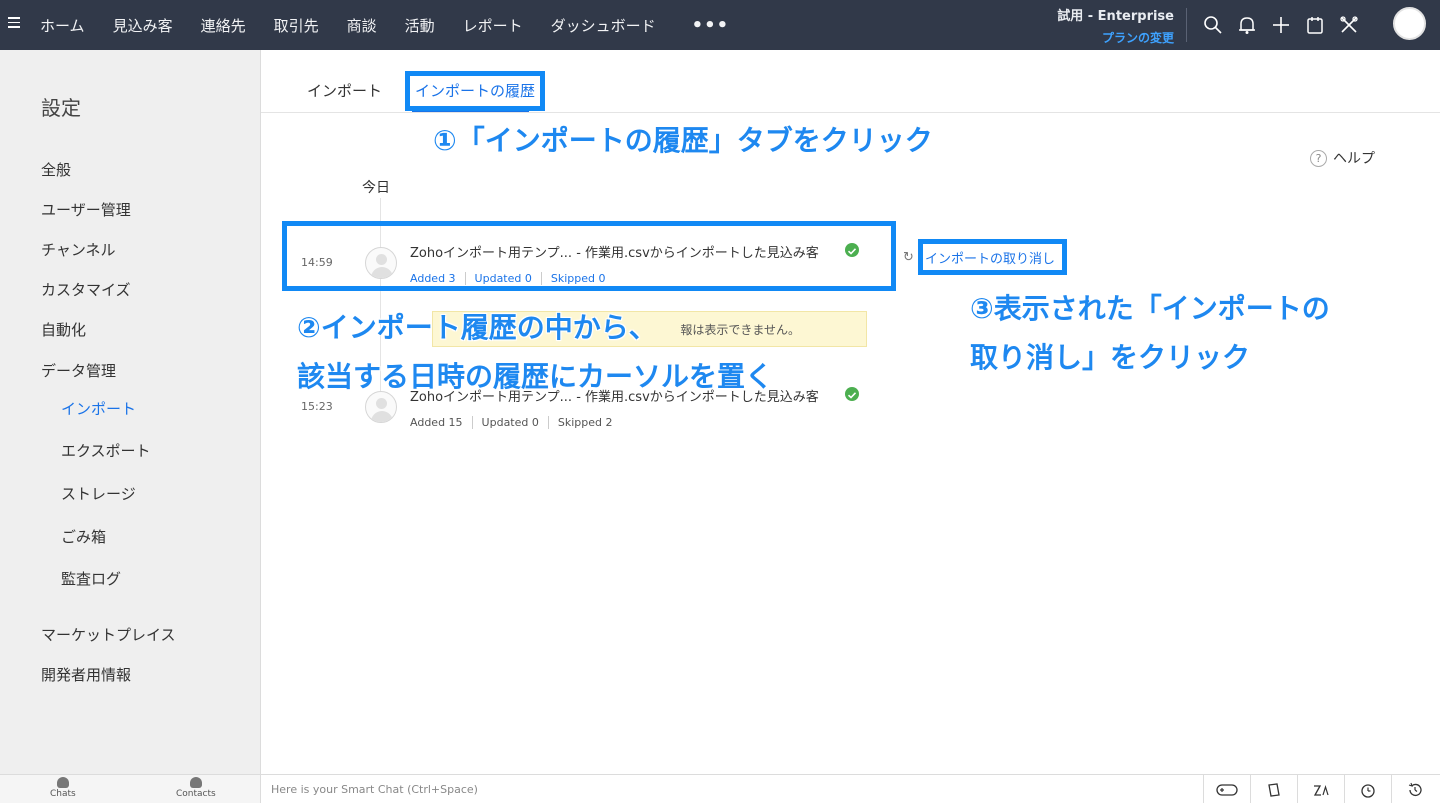 This screenshot has width=1440, height=803. Describe the element at coordinates (1409, 23) in the screenshot. I see `user-avatar` at that location.